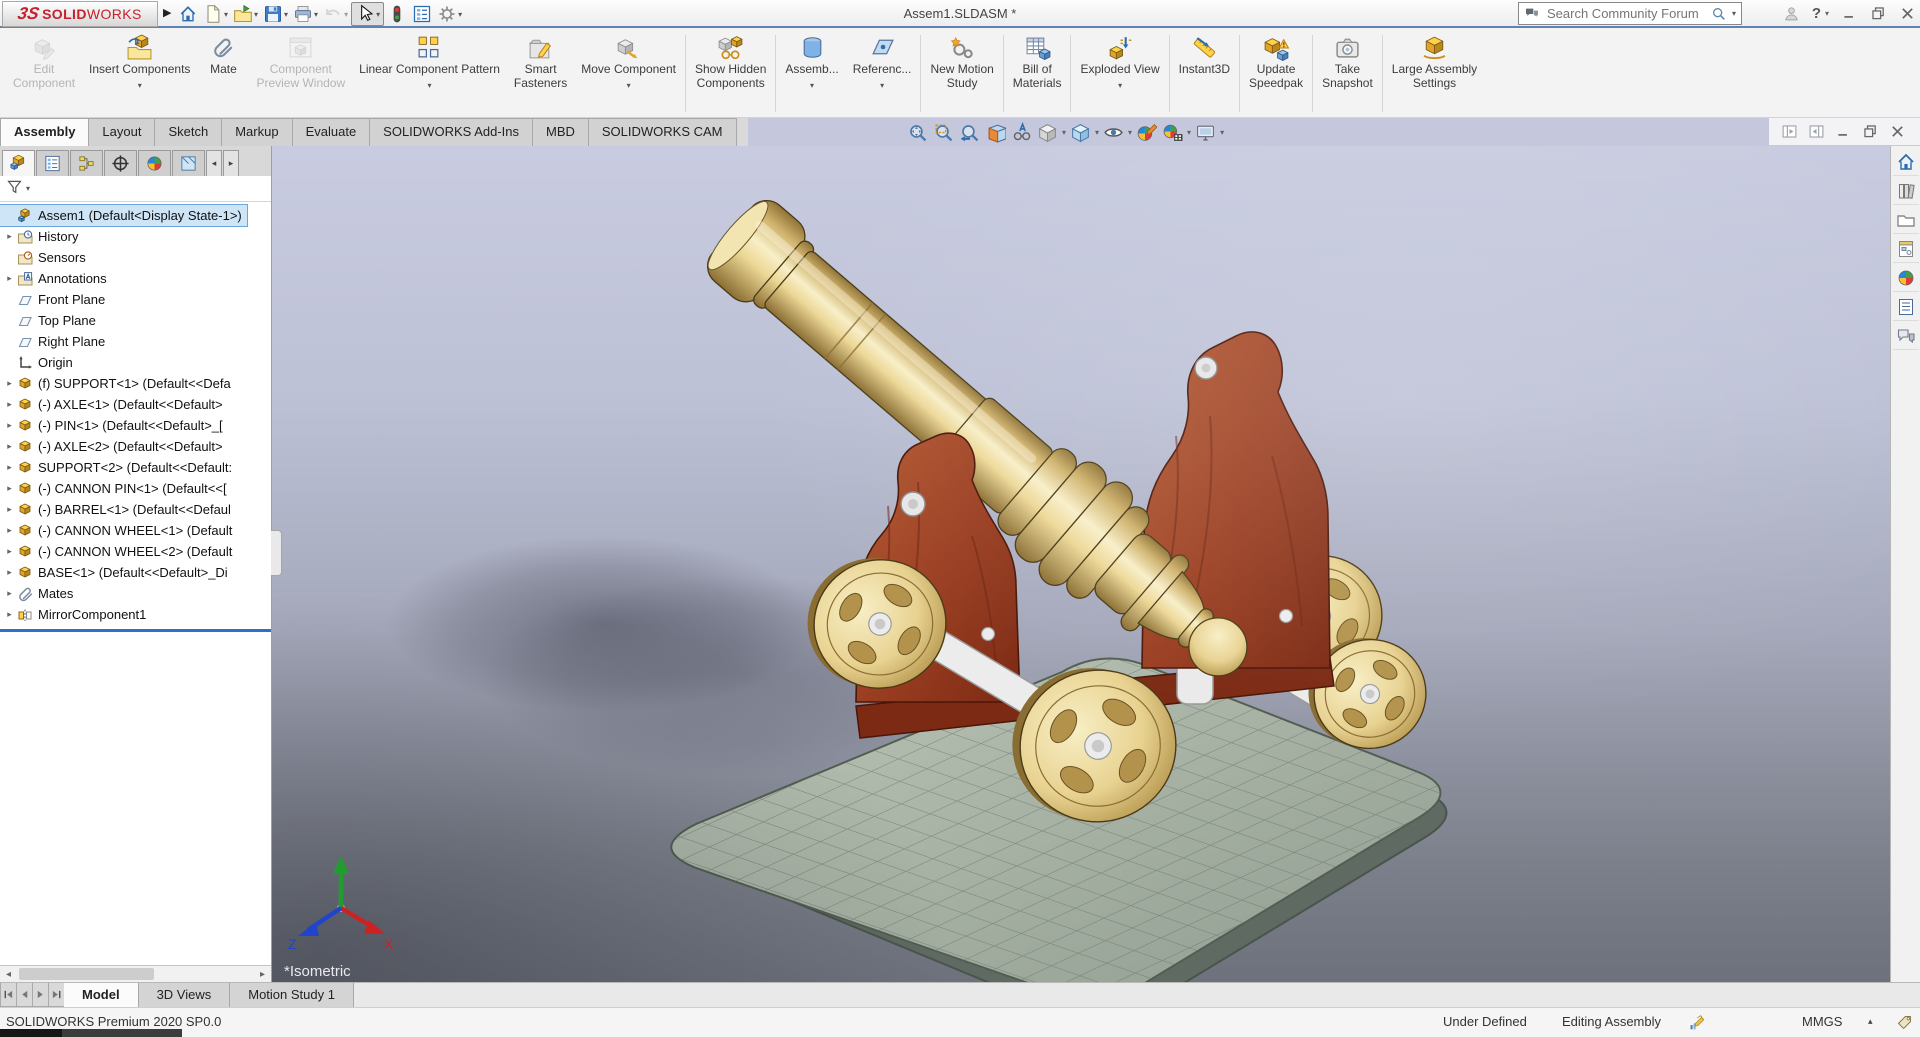  I want to click on linear-component-pattern-button: Linear Component Pattern ▾, so click(429, 73).